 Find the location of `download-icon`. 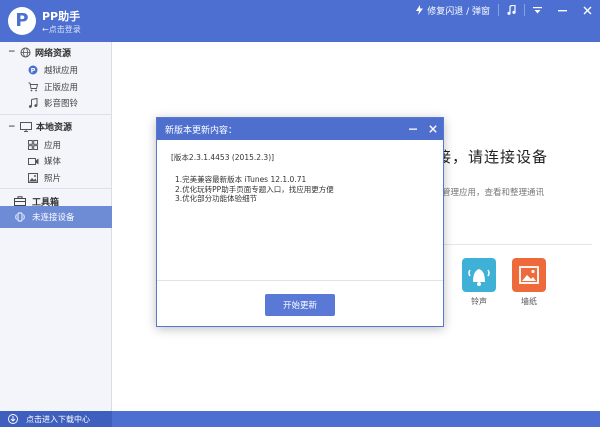

download-icon is located at coordinates (13, 419).